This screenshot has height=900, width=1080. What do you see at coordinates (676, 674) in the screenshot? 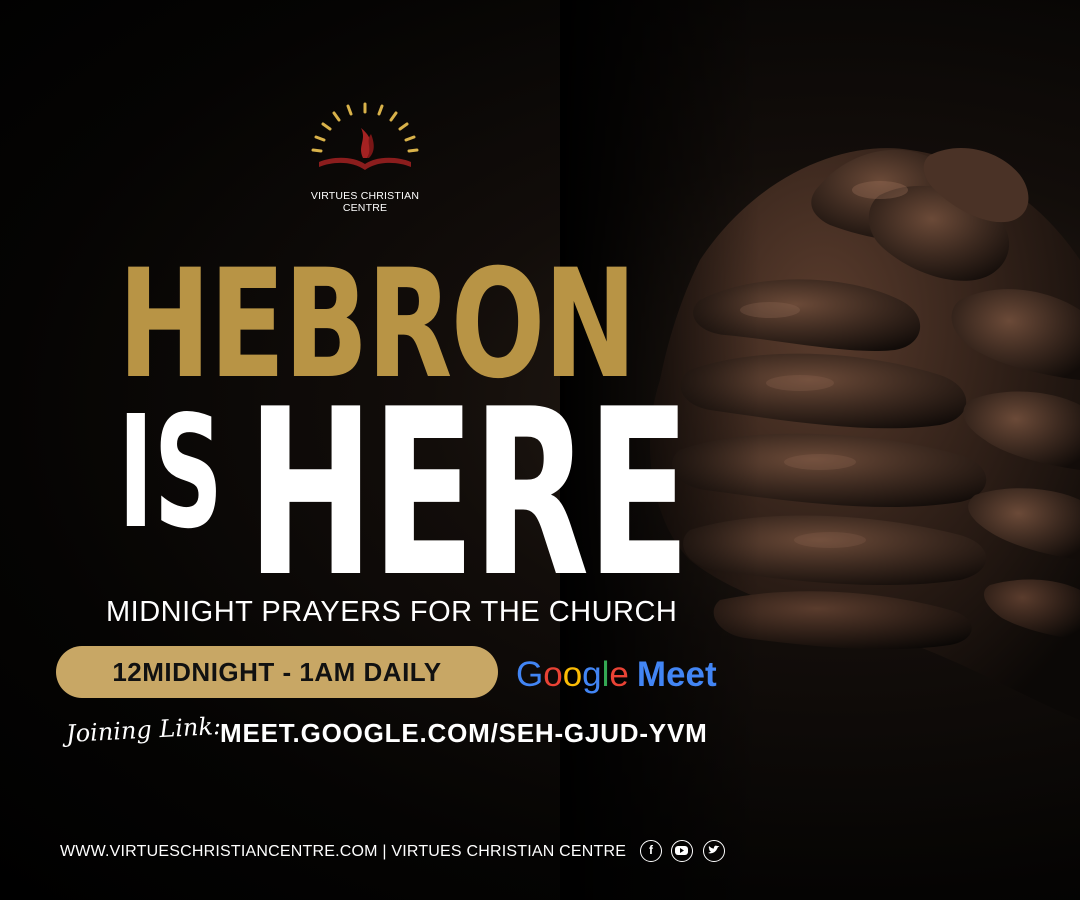
I see `meet-word: Meet` at bounding box center [676, 674].